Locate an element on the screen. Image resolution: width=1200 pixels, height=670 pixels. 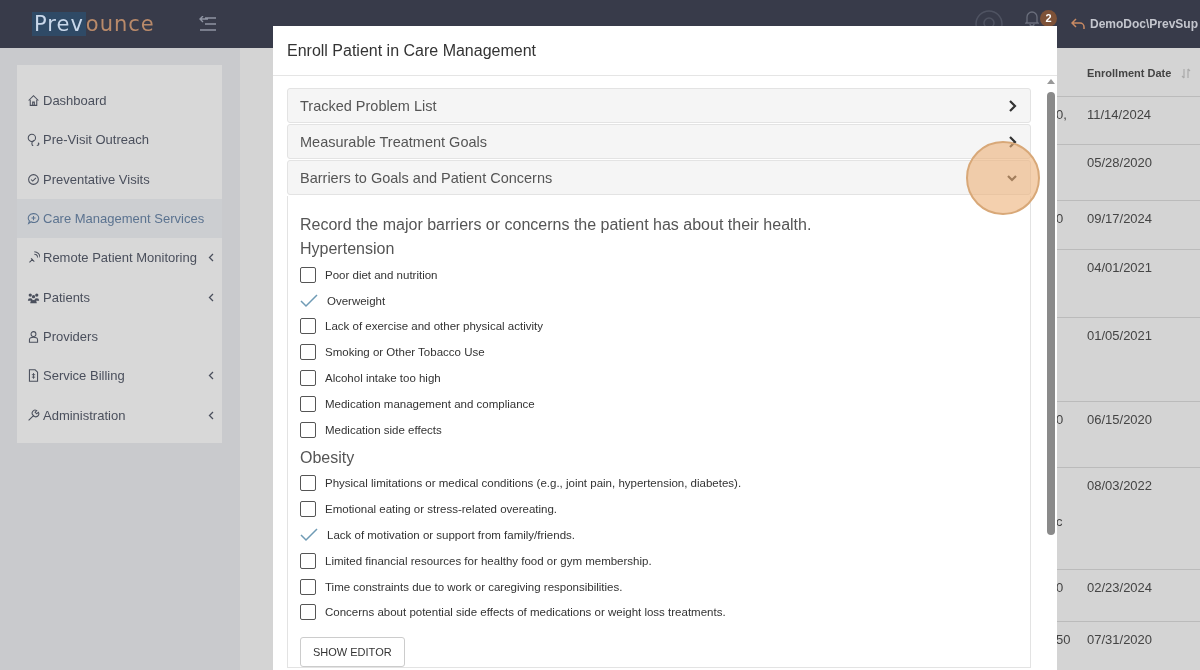
accordion-header: Tracked Problem List is located at coordinates (659, 105).